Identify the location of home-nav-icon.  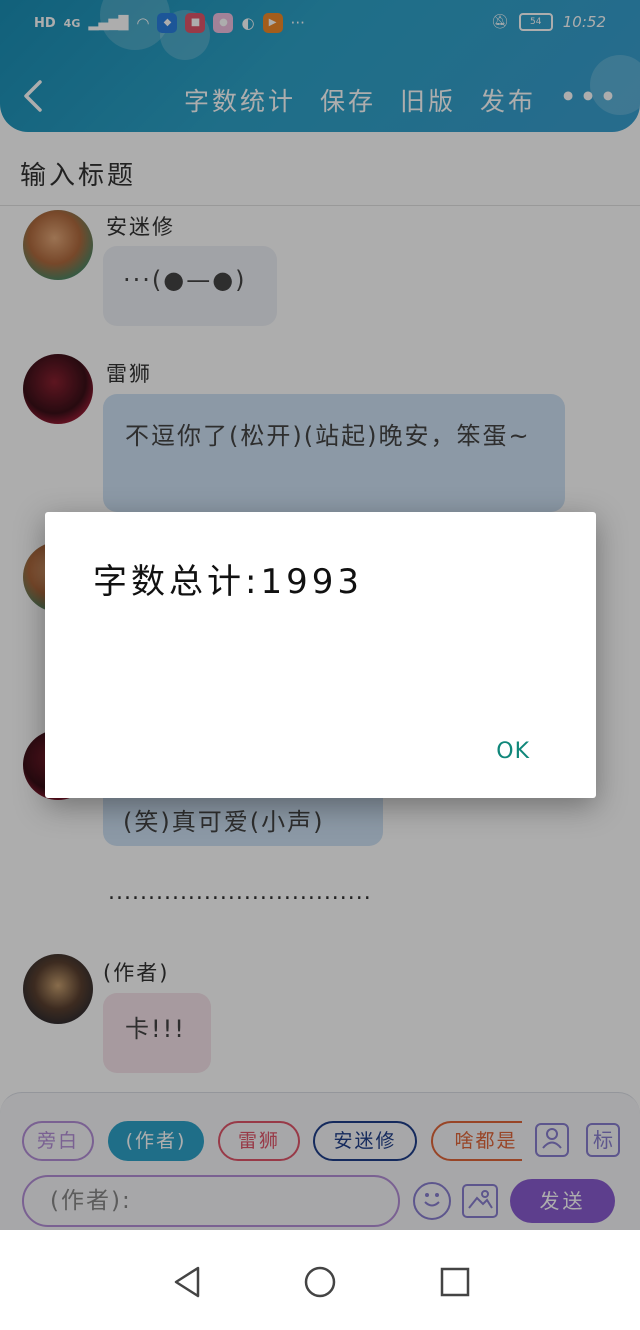
(320, 1282).